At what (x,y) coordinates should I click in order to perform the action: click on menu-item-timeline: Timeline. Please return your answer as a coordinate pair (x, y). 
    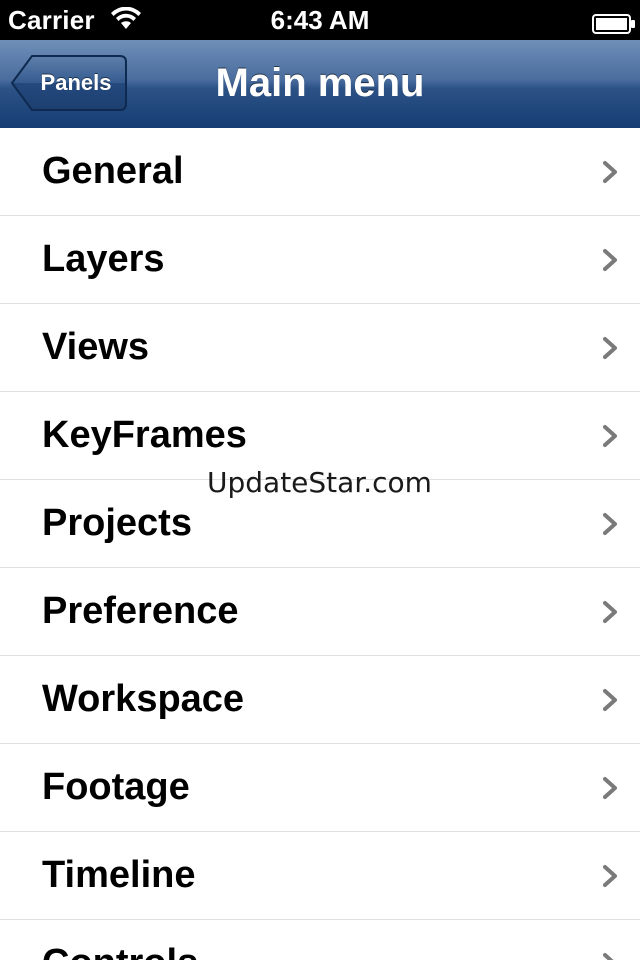
    Looking at the image, I should click on (320, 876).